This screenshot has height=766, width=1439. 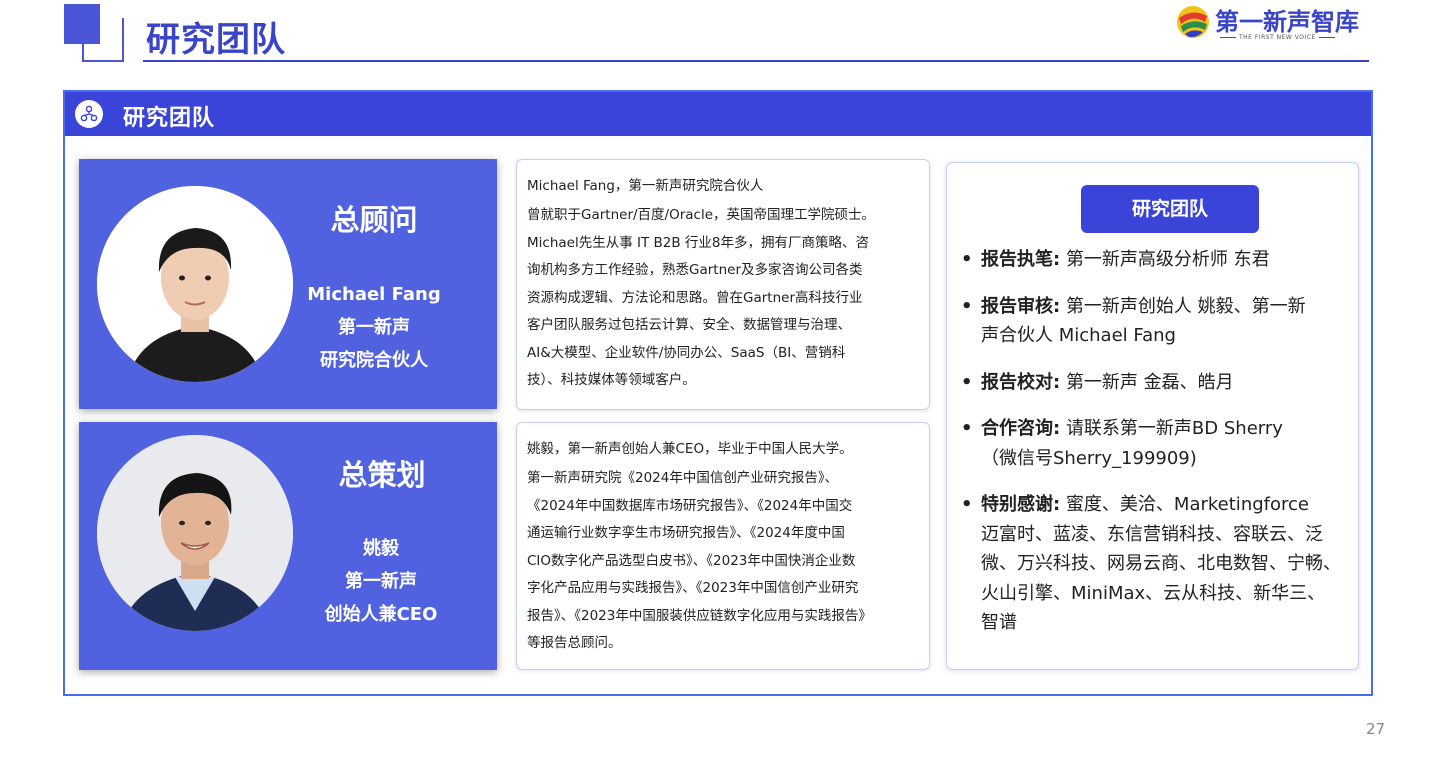 I want to click on bio-line: 资源构成逻辑、方法论和思路。曾在Gartner高科技行业, so click(x=695, y=297).